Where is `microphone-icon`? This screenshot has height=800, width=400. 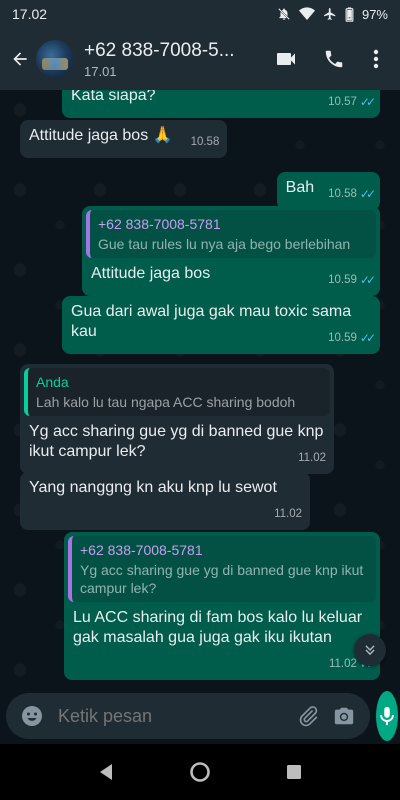
microphone-icon is located at coordinates (387, 716).